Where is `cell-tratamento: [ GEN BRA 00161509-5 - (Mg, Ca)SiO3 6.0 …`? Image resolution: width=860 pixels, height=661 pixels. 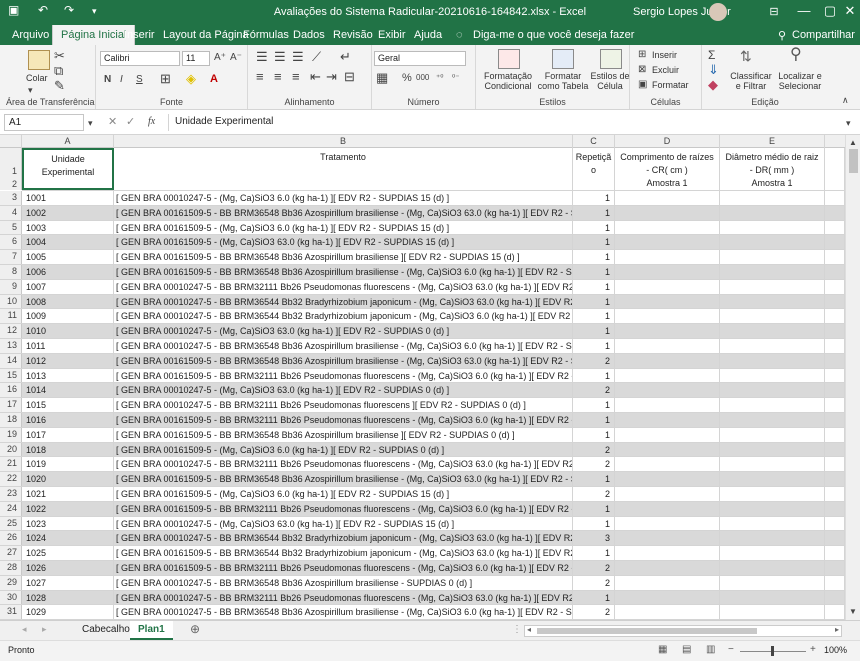
cell-tratamento: [ GEN BRA 00161509-5 - (Mg, Ca)SiO3 6.0 … is located at coordinates (343, 449).